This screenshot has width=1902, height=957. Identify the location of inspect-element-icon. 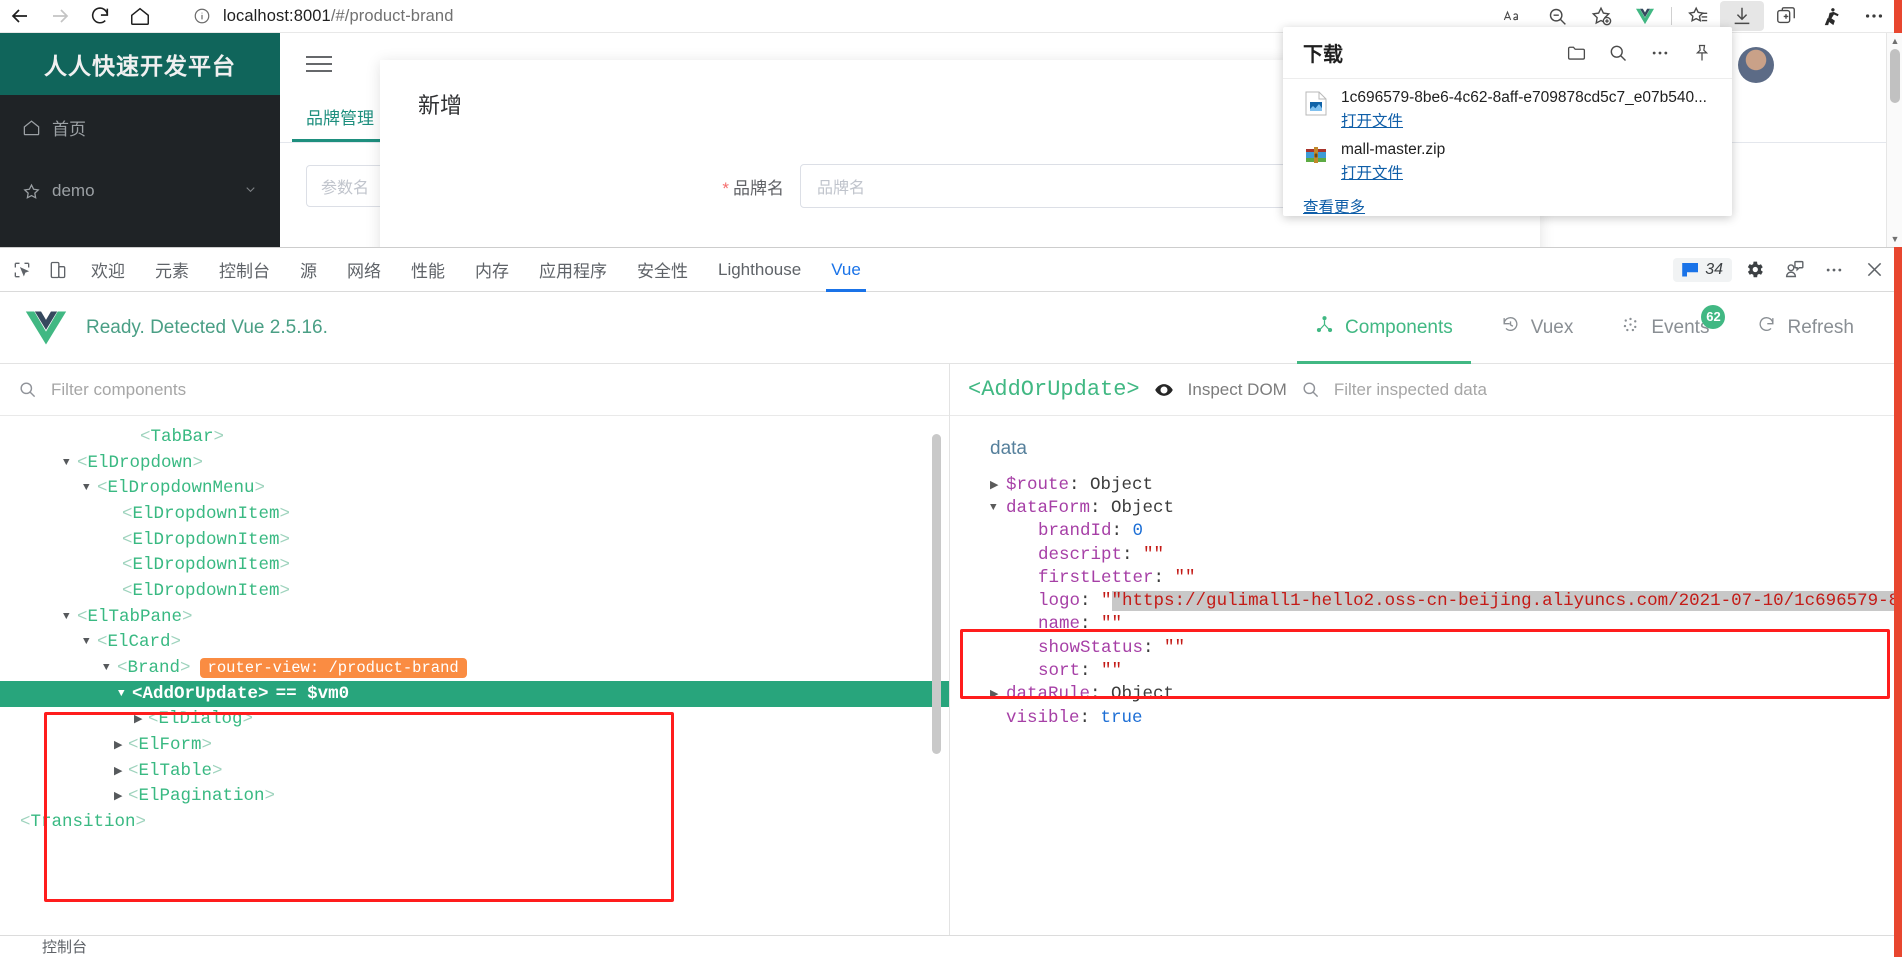
(22, 270).